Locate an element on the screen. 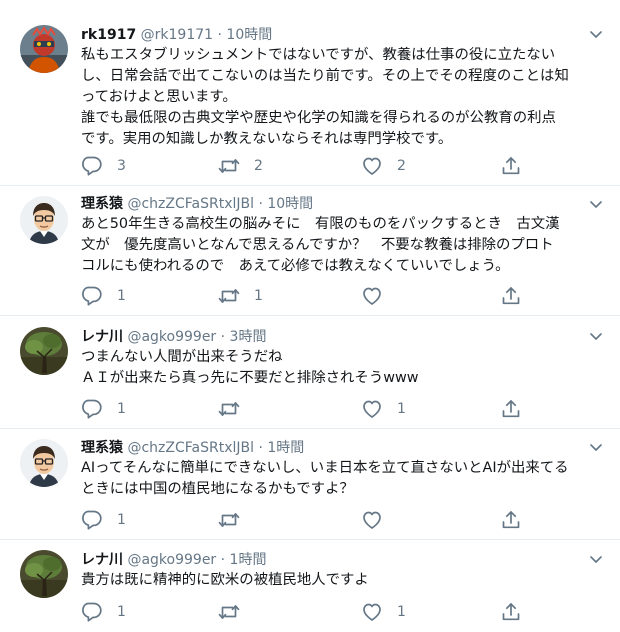  tweet-text-line: です。実用の知識しか教えないならそれは専門学校です。 is located at coordinates (267, 139).